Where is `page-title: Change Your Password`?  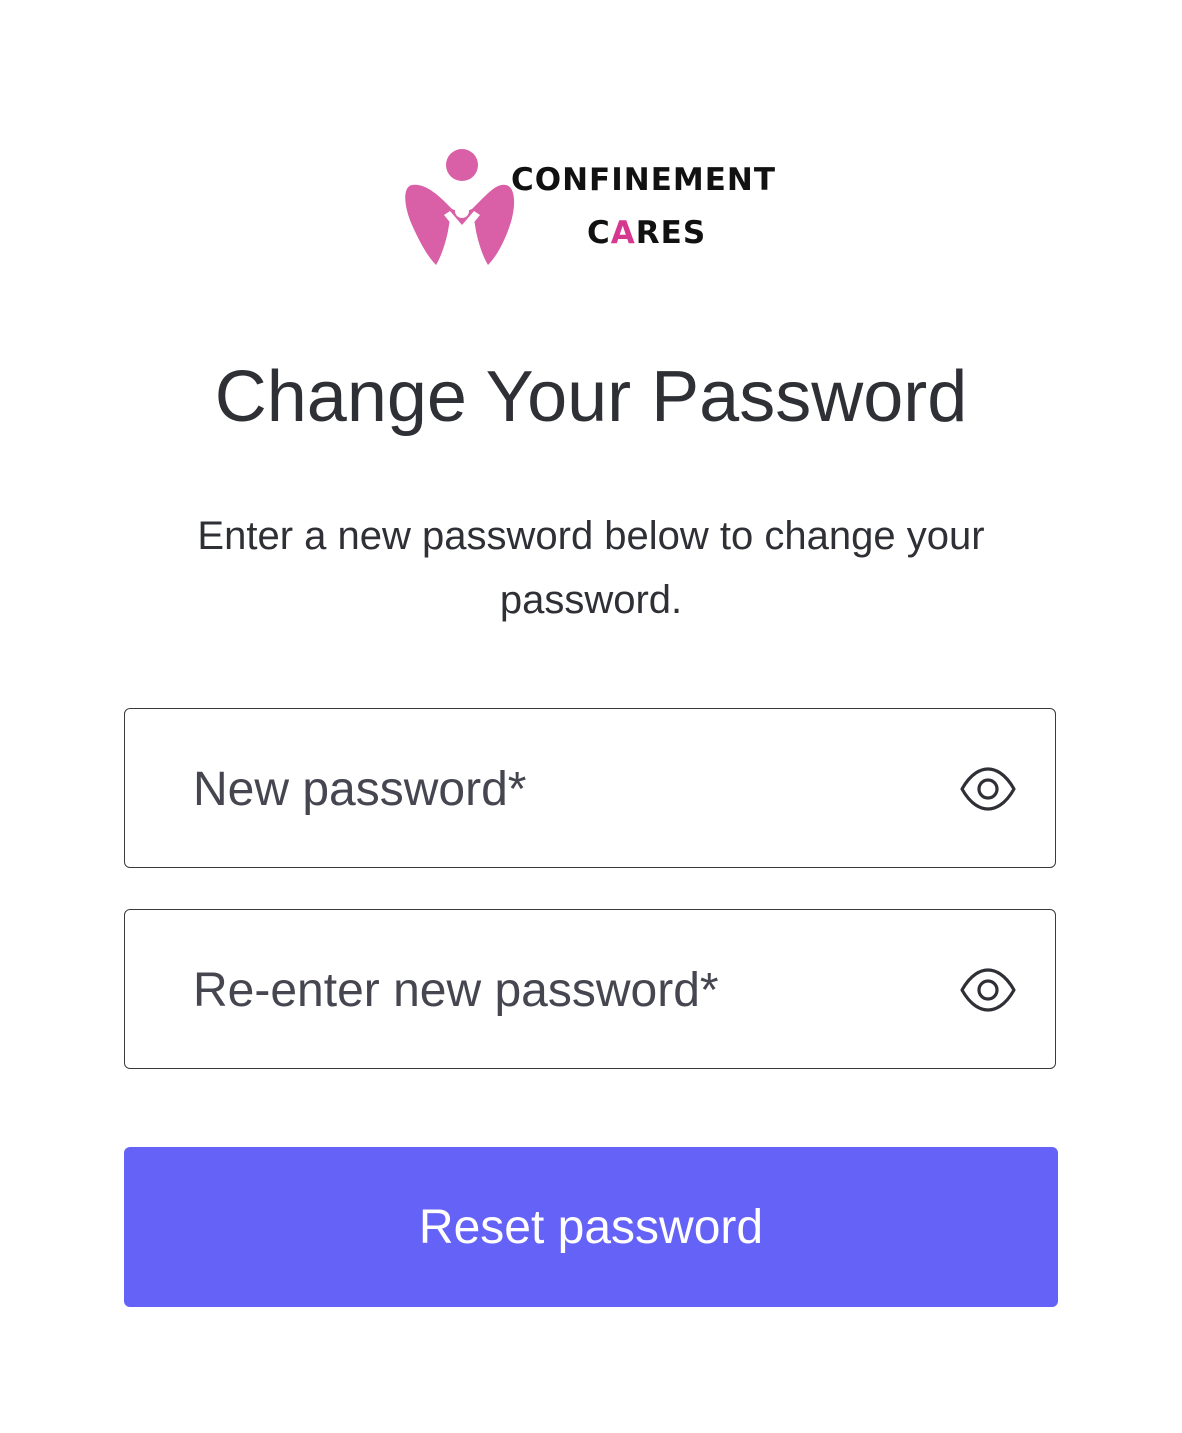
page-title: Change Your Password is located at coordinates (591, 397).